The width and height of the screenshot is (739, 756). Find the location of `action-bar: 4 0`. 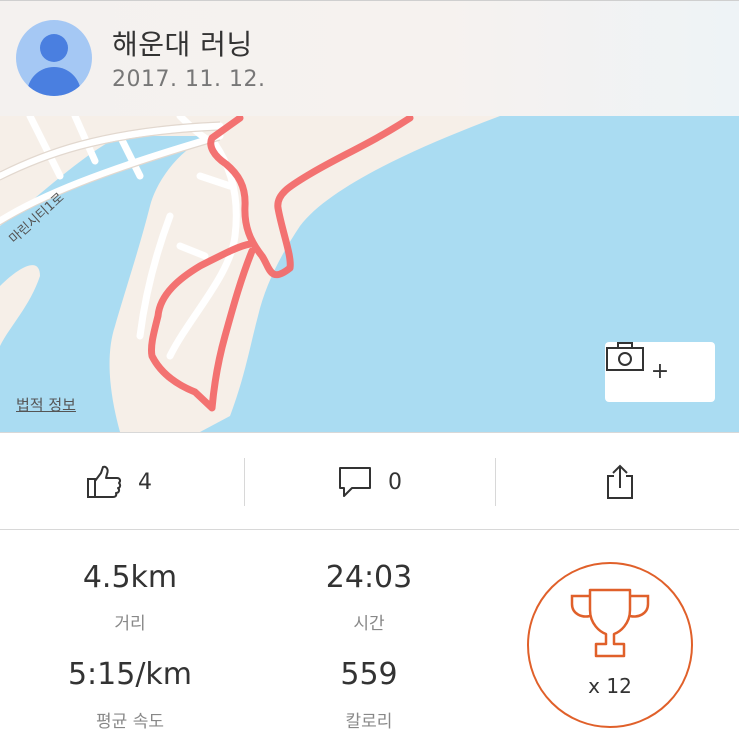

action-bar: 4 0 is located at coordinates (369, 481).